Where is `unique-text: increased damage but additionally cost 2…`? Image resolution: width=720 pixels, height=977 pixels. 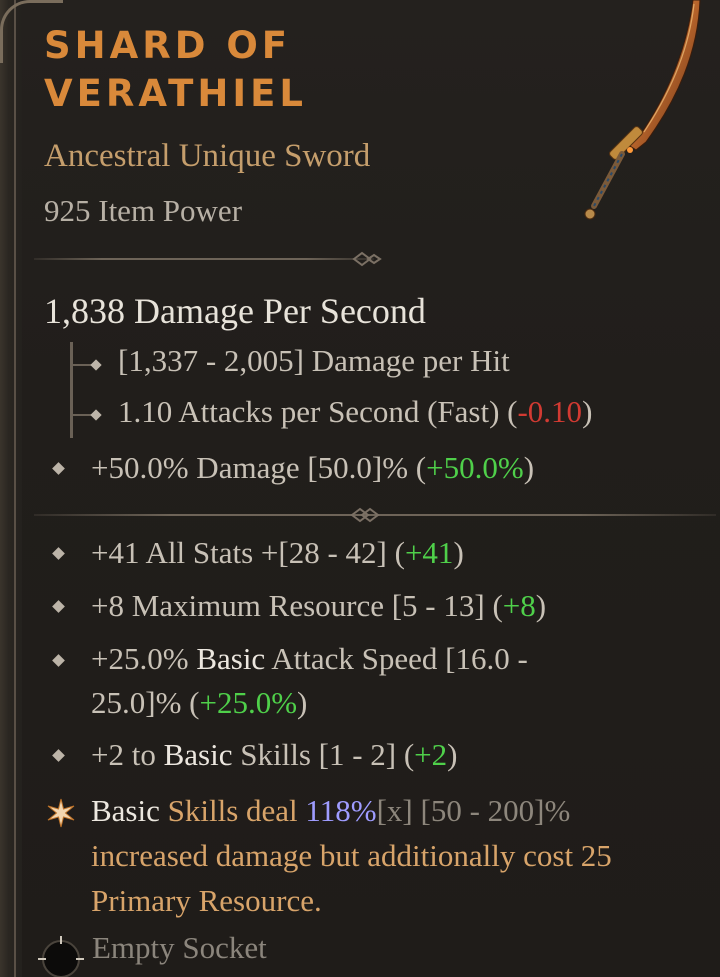 unique-text: increased damage but additionally cost 2… is located at coordinates (351, 878).